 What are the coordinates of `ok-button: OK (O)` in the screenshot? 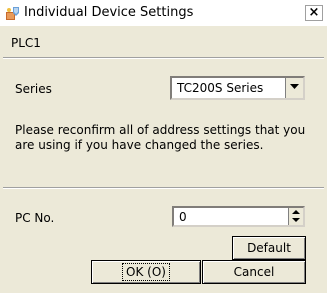 It's located at (146, 272).